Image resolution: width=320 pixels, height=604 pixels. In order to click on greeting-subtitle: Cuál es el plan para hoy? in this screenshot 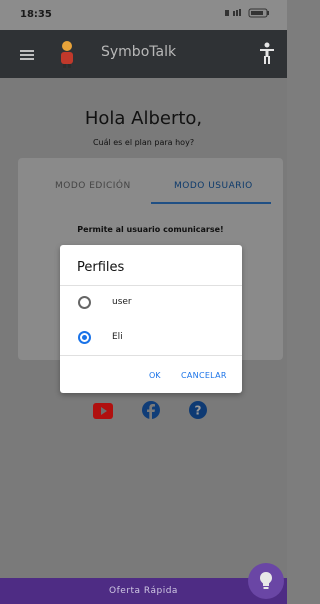, I will do `click(143, 142)`.